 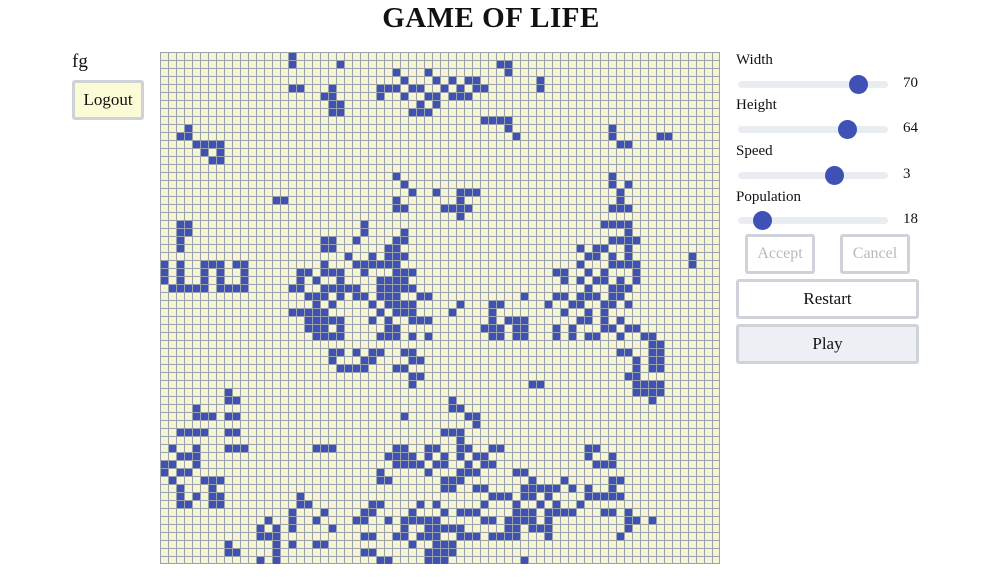 I want to click on speed-slider, so click(x=813, y=175).